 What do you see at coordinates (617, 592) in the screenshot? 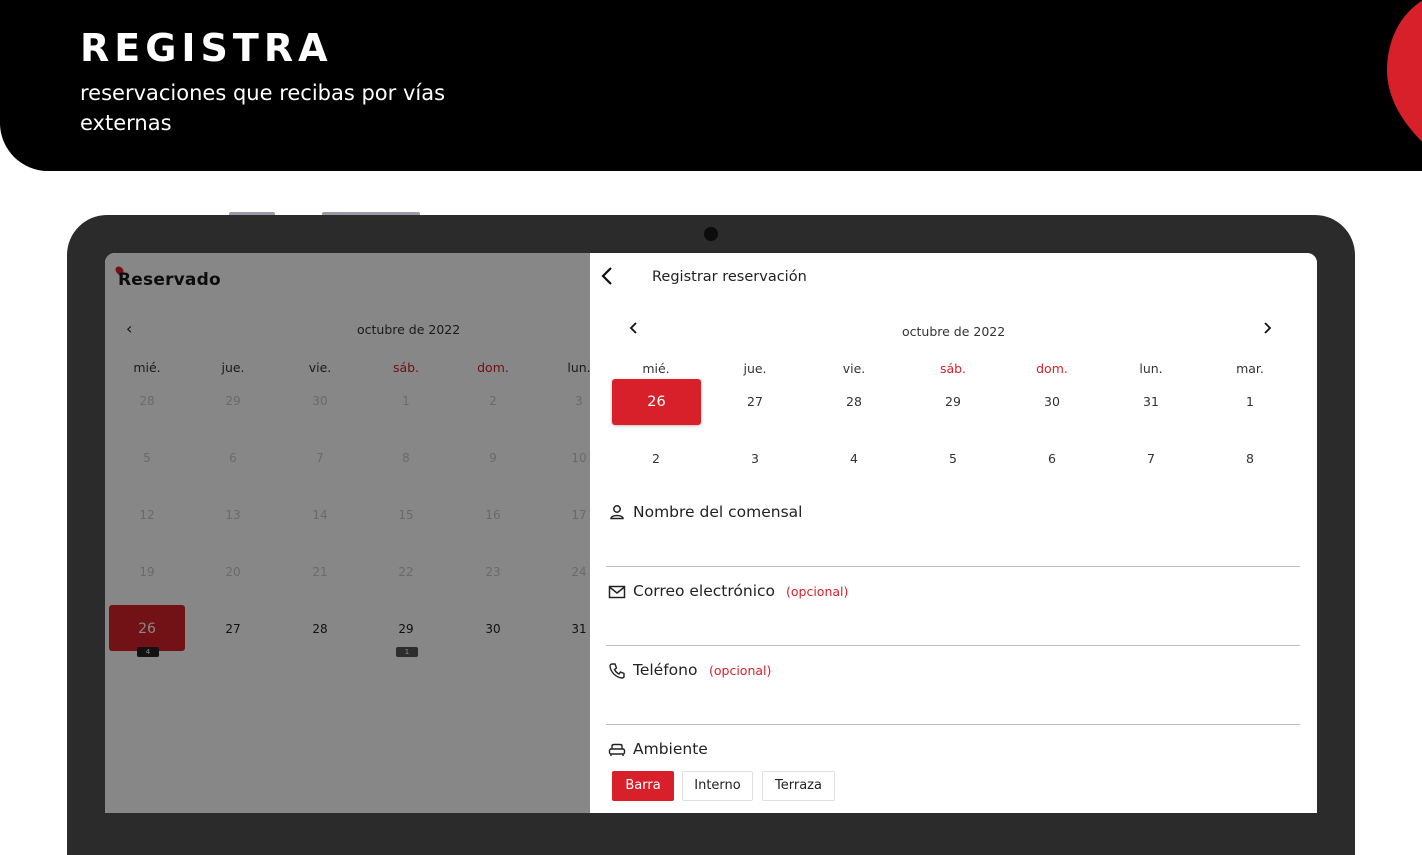
I see `mail-icon` at bounding box center [617, 592].